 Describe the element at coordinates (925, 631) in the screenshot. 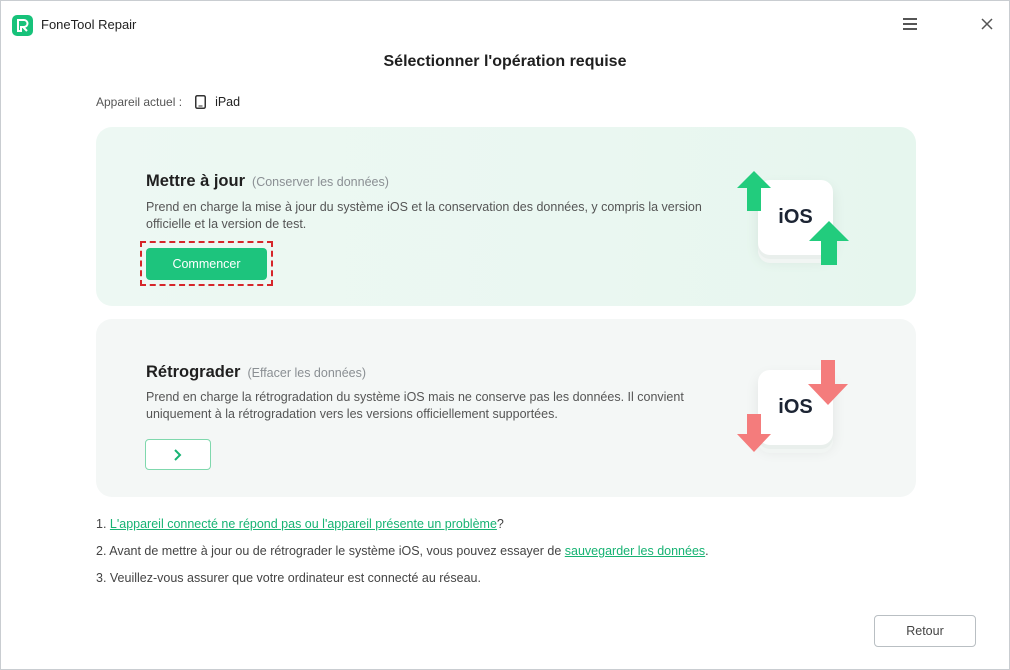

I see `back-button: Retour` at that location.